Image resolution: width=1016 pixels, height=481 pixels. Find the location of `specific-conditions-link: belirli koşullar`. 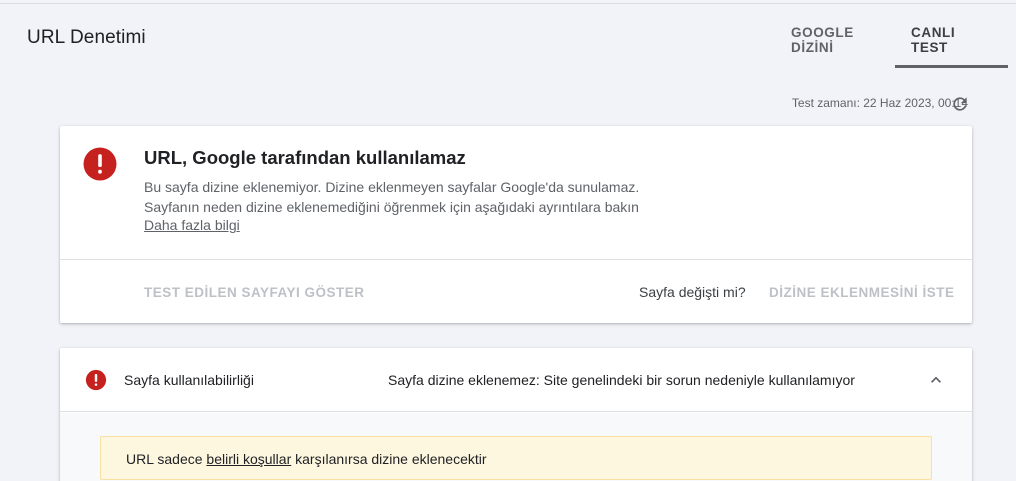

specific-conditions-link: belirli koşullar is located at coordinates (248, 459).